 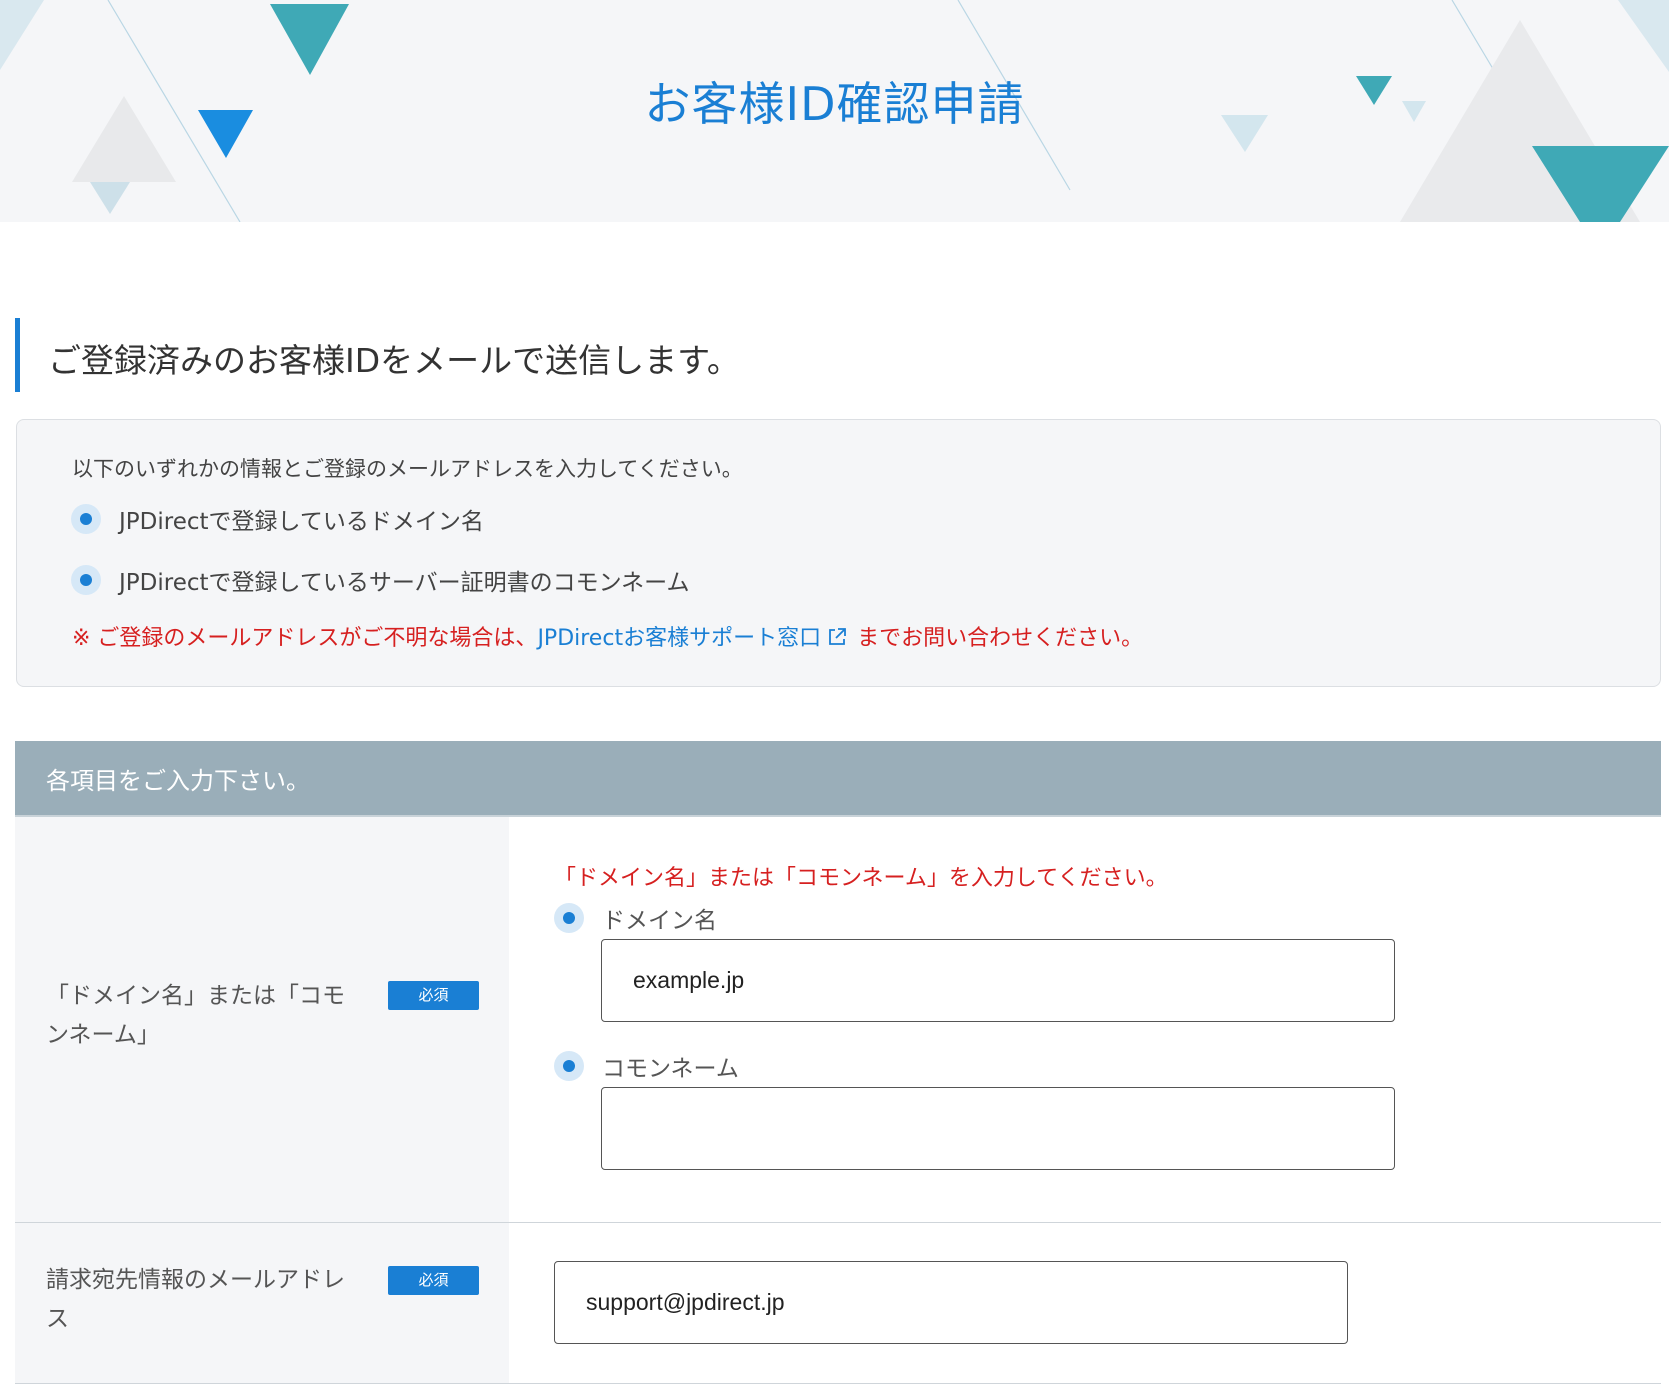 I want to click on domain-name-input, so click(x=998, y=980).